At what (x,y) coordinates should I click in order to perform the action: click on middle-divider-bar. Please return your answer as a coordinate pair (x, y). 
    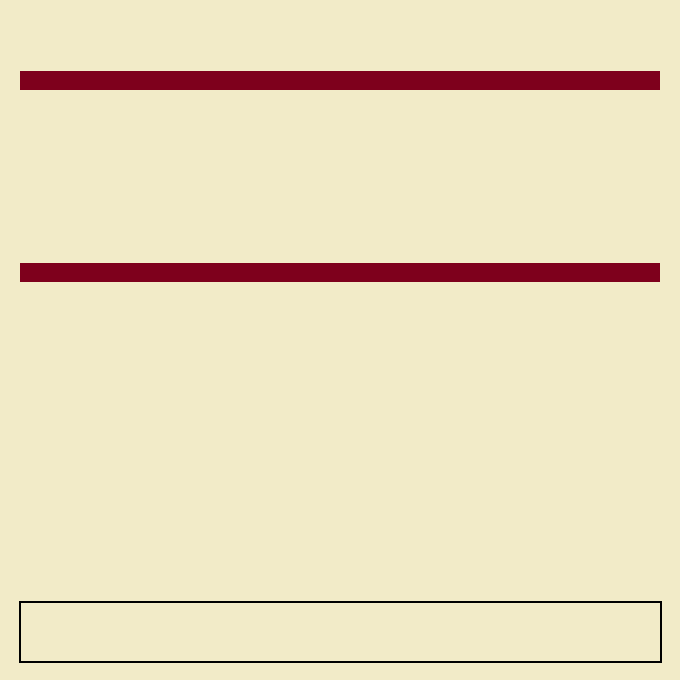
    Looking at the image, I should click on (340, 272).